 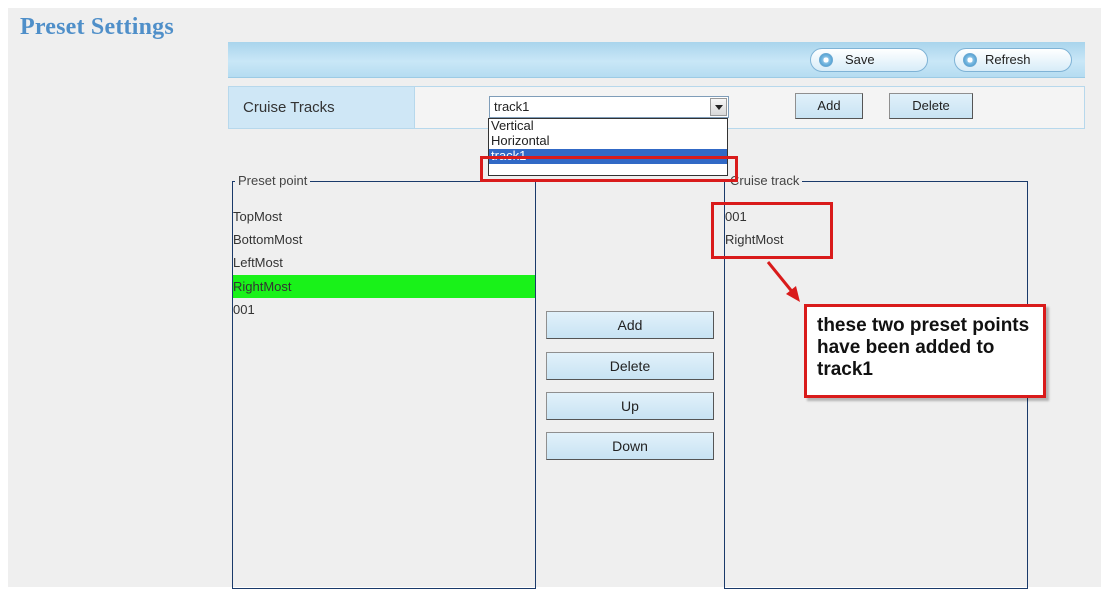 I want to click on delete-track-button: Delete, so click(x=931, y=106).